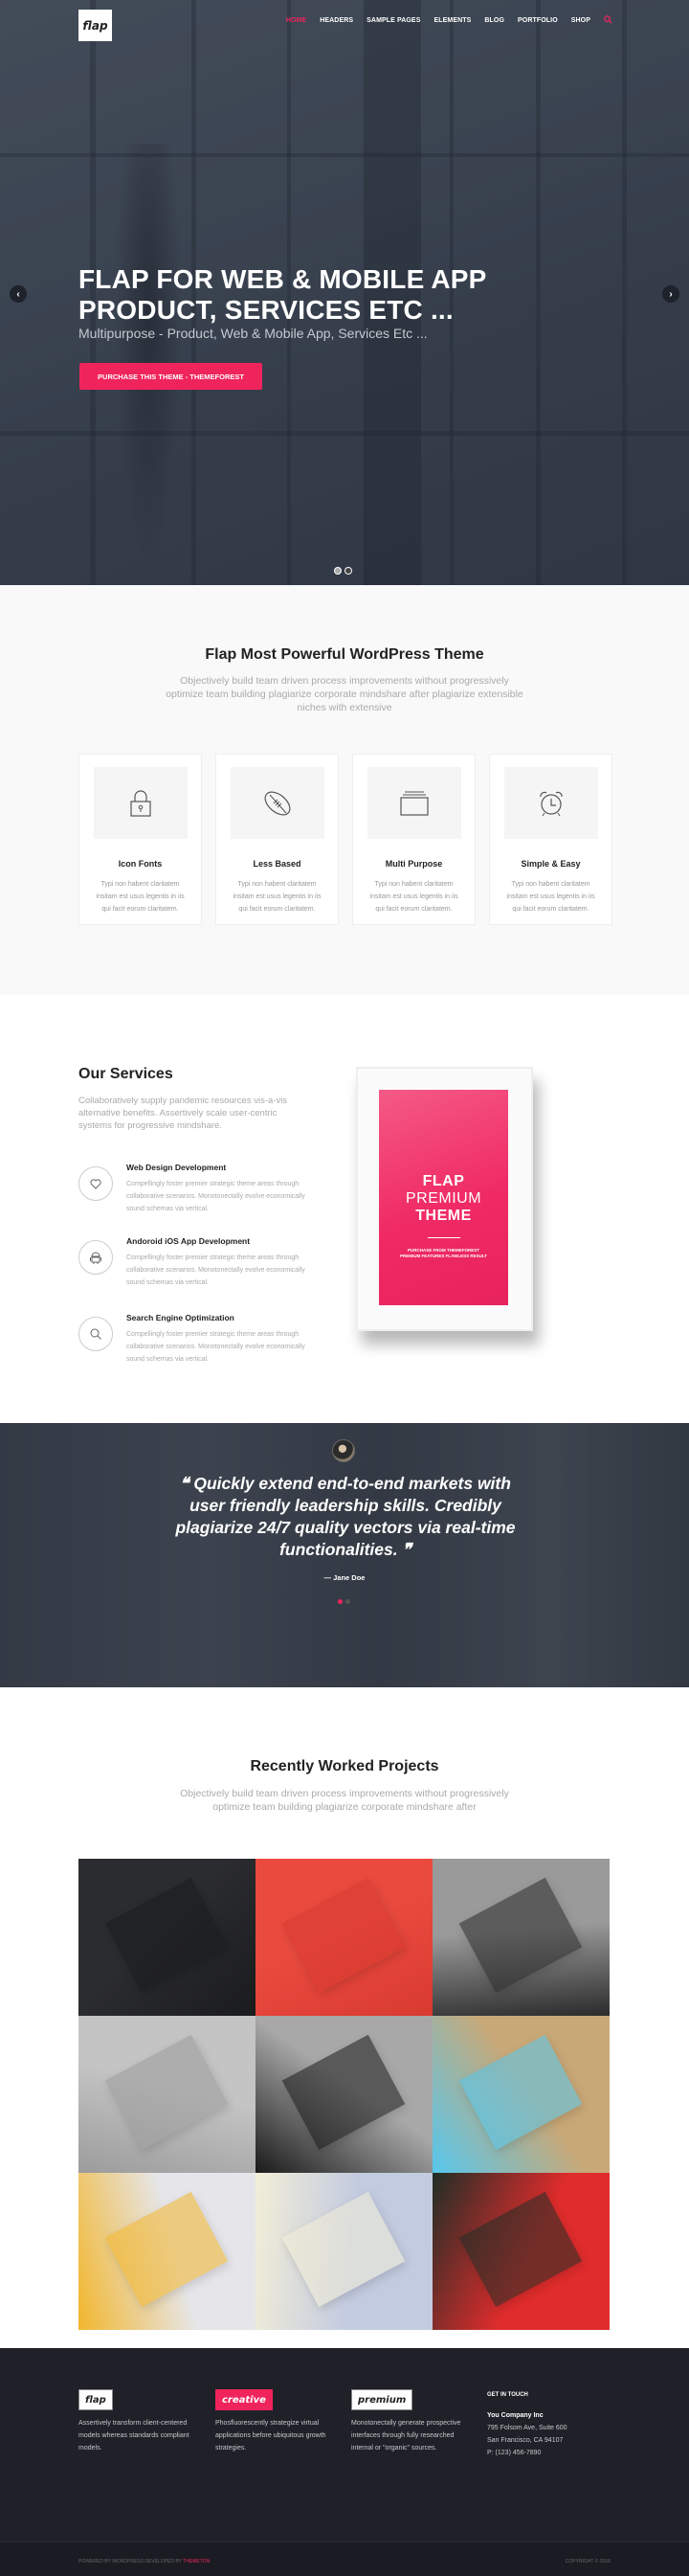 The image size is (689, 2576). What do you see at coordinates (167, 2094) in the screenshot?
I see `project-tile-white-letterhead` at bounding box center [167, 2094].